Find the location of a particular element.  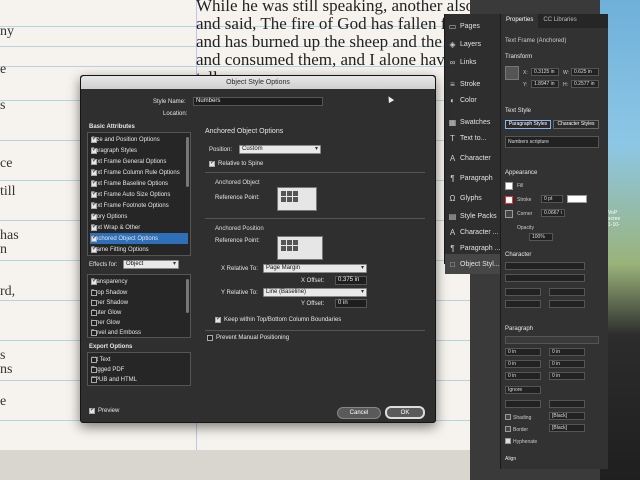

space-before-field: 0 in is located at coordinates (523, 376).